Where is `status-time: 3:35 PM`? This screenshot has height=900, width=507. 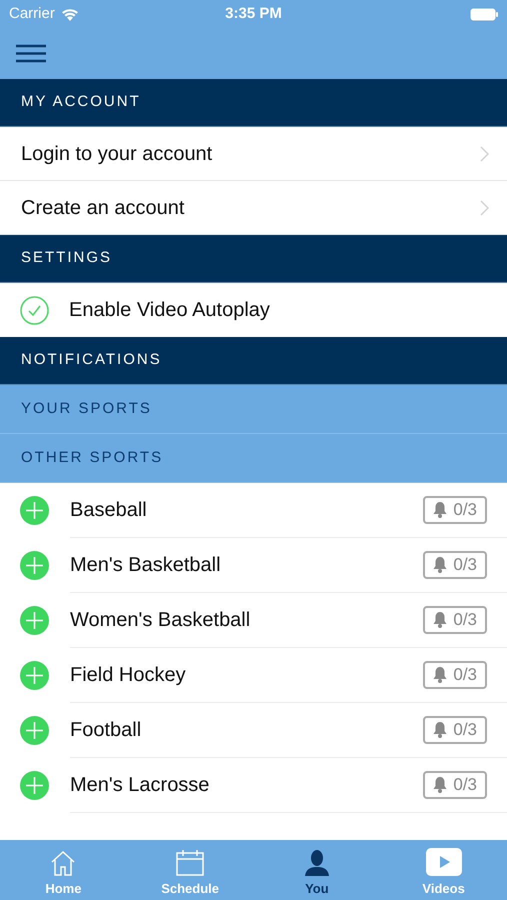
status-time: 3:35 PM is located at coordinates (253, 14).